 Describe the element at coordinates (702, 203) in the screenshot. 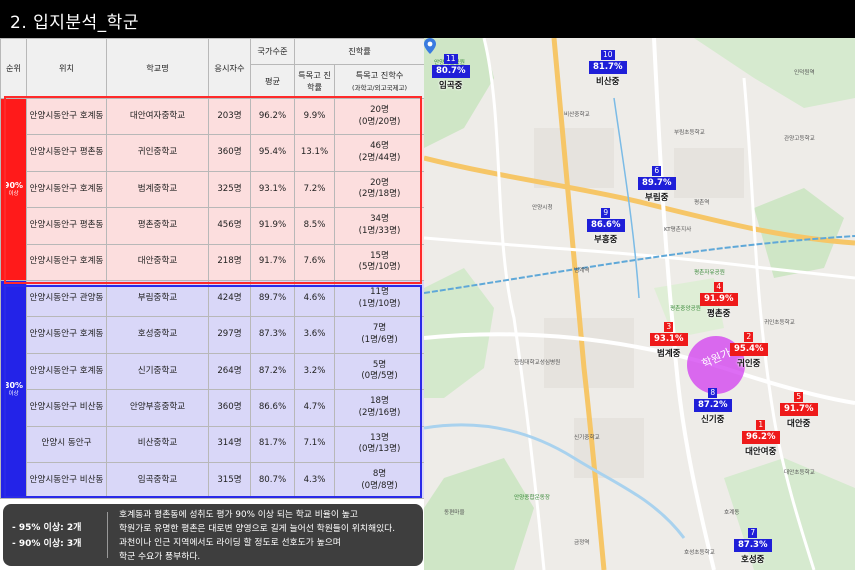

I see `map-place-label: 평촌역` at that location.